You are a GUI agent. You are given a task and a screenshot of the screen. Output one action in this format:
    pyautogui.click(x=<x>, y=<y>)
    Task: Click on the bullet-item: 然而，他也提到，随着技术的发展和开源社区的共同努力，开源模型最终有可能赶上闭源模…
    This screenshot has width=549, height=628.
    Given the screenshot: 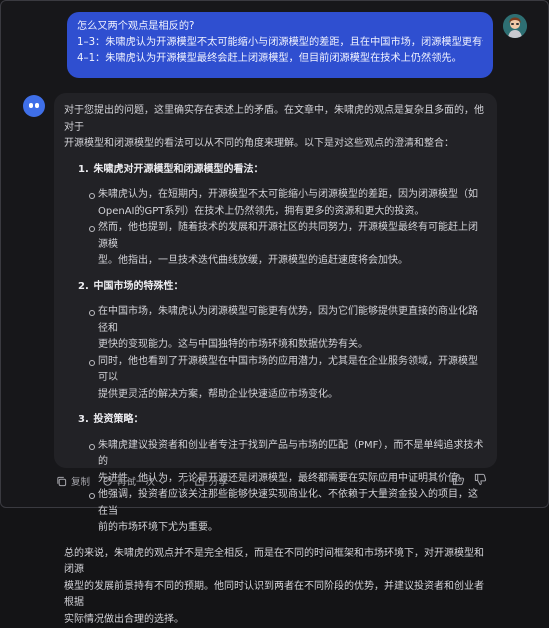 What is the action you would take?
    pyautogui.click(x=275, y=245)
    